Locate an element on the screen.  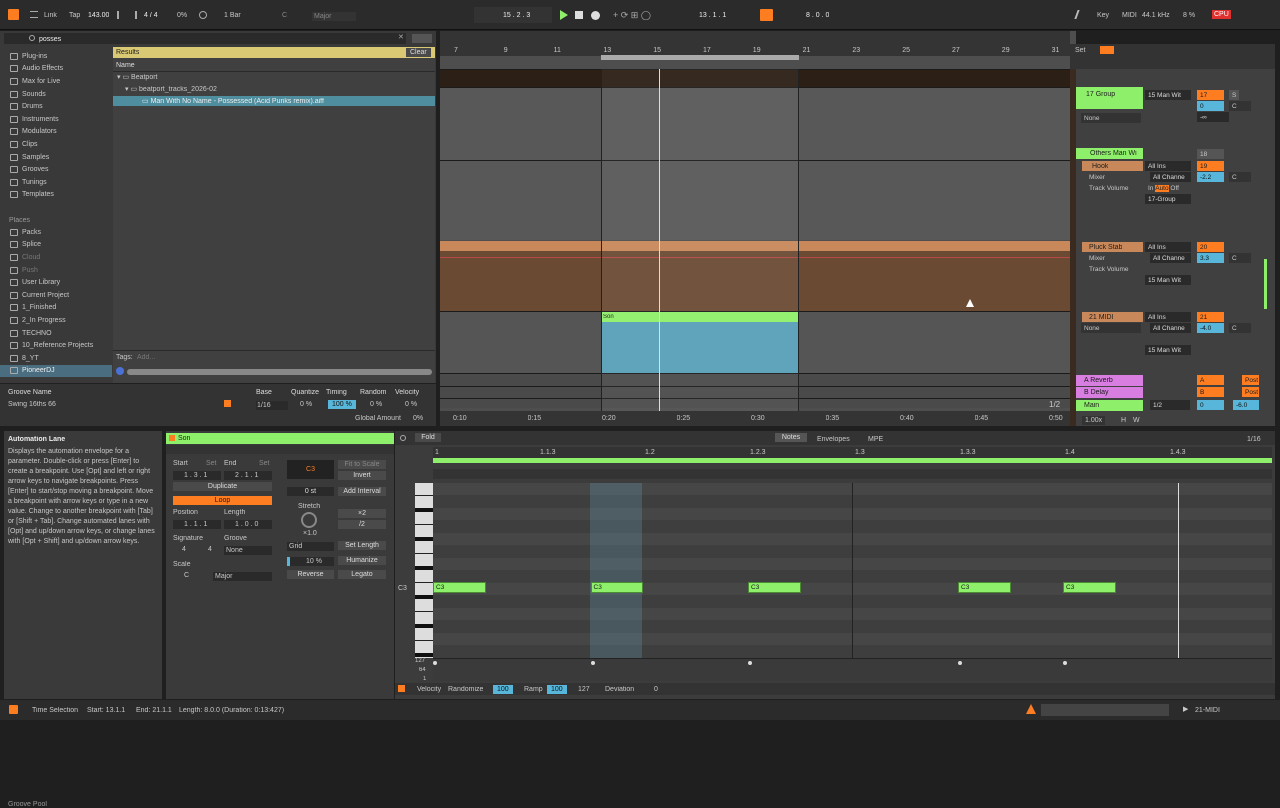
category-grooves: Grooves is located at coordinates (56, 169).